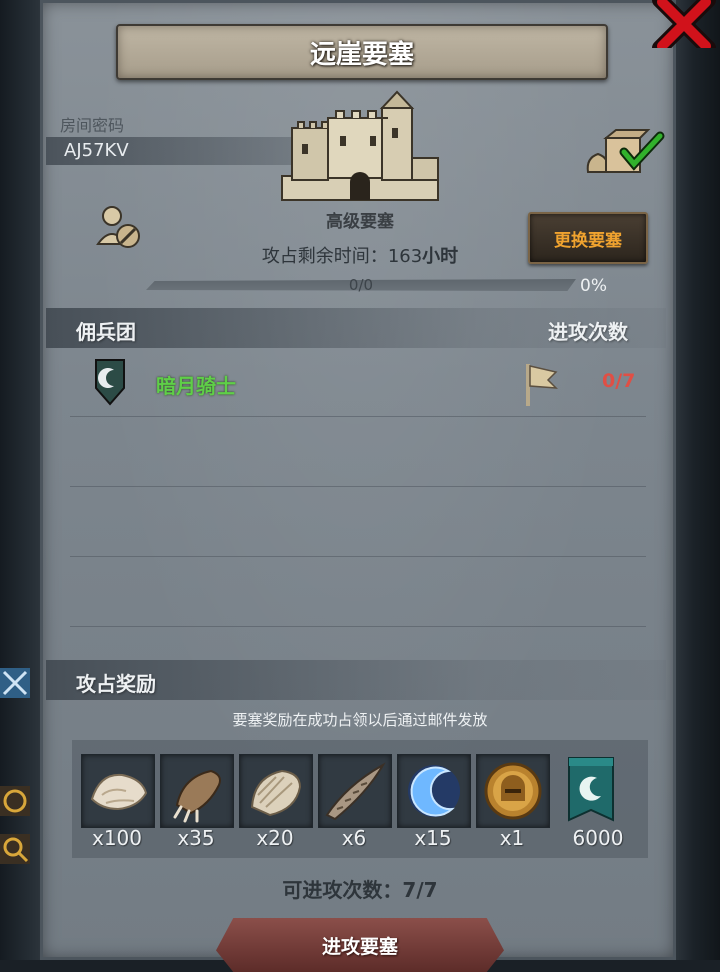  What do you see at coordinates (405, 256) in the screenshot?
I see `timer-value: 163` at bounding box center [405, 256].